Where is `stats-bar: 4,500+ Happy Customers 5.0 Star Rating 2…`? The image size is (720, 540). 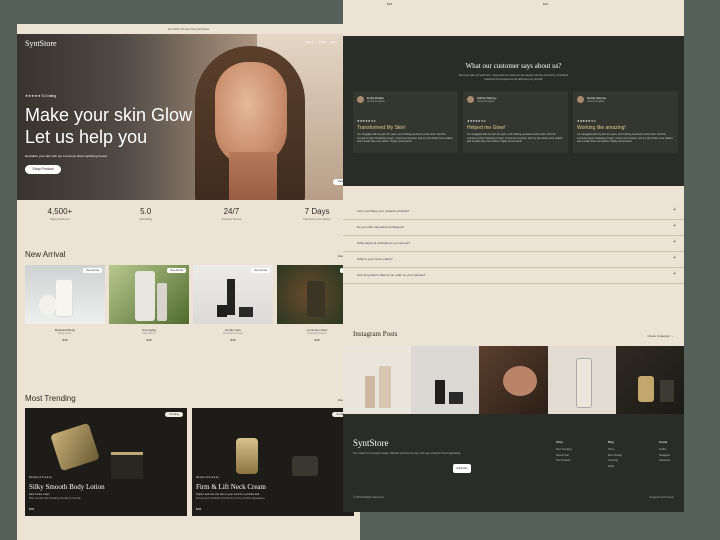
stats-bar: 4,500+ Happy Customers 5.0 Star Rating 2… is located at coordinates (188, 220).